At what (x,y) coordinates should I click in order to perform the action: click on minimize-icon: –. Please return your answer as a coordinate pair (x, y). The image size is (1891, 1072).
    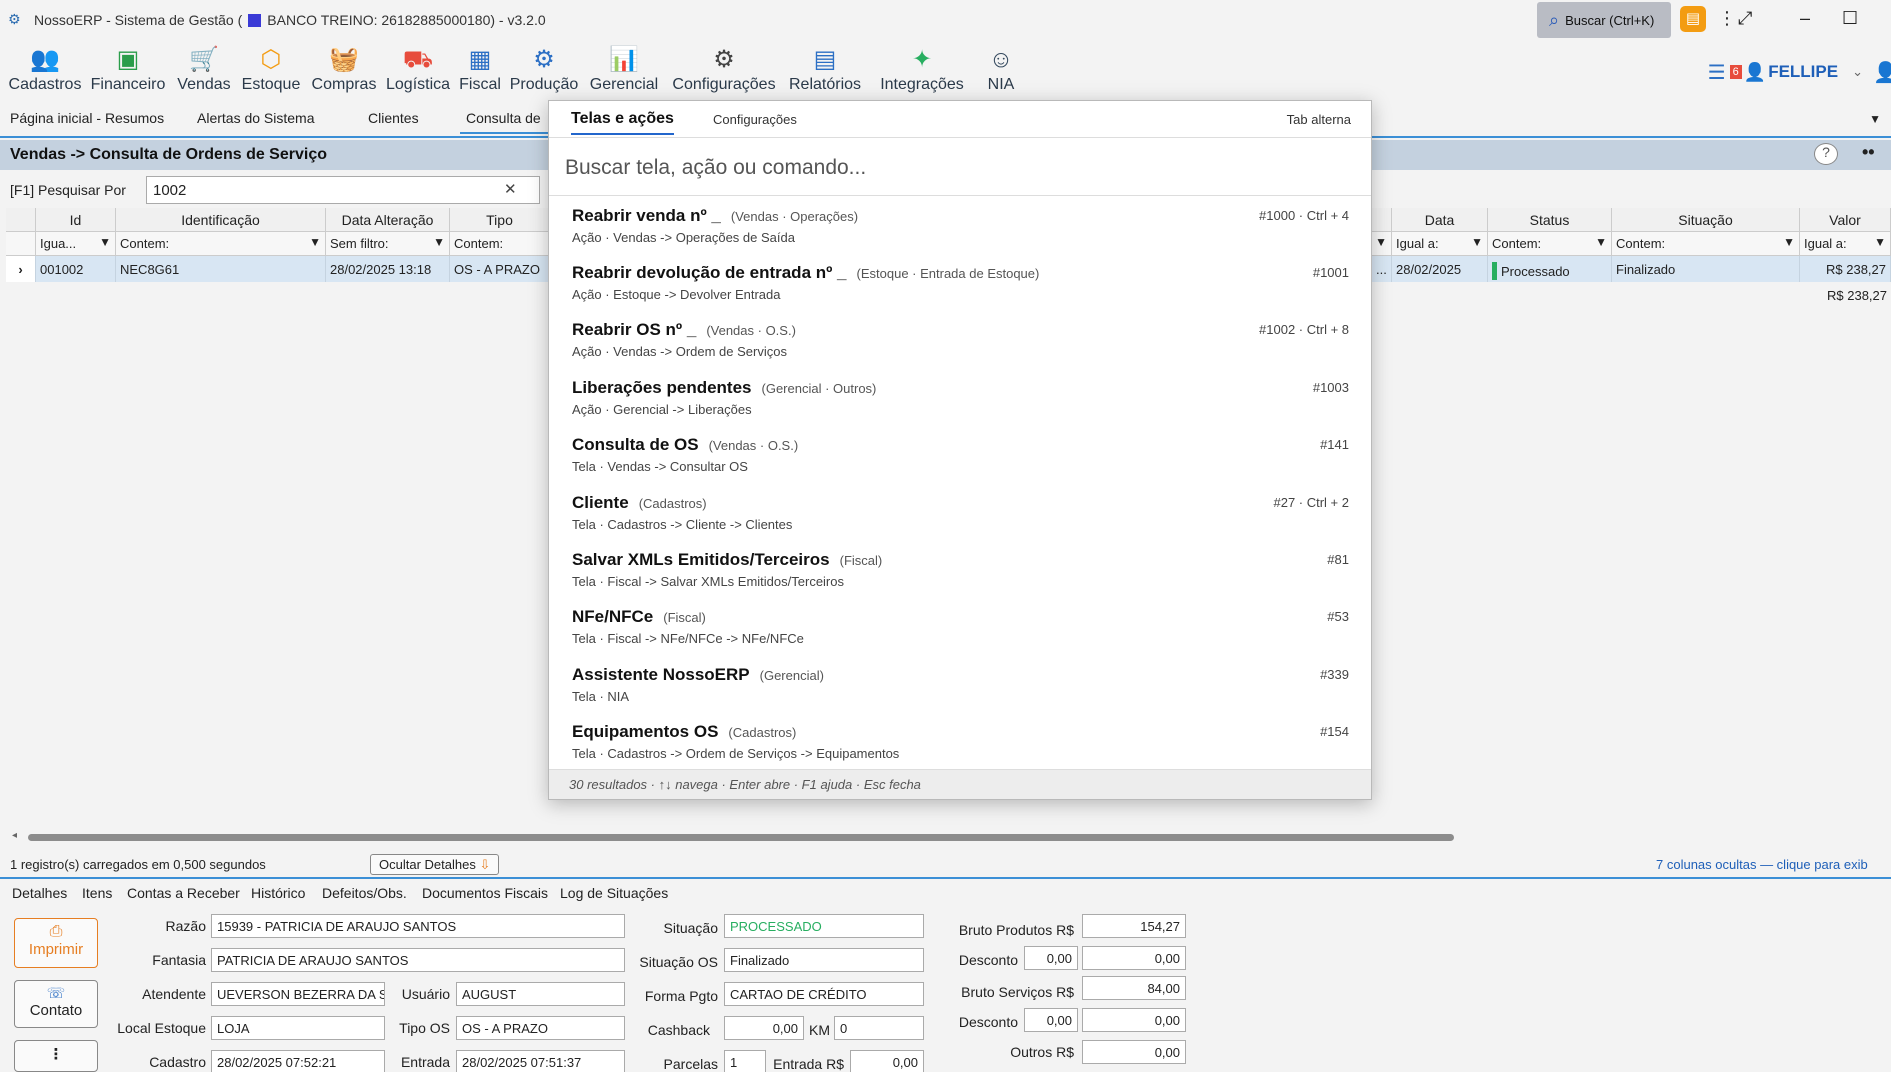
    Looking at the image, I should click on (1805, 18).